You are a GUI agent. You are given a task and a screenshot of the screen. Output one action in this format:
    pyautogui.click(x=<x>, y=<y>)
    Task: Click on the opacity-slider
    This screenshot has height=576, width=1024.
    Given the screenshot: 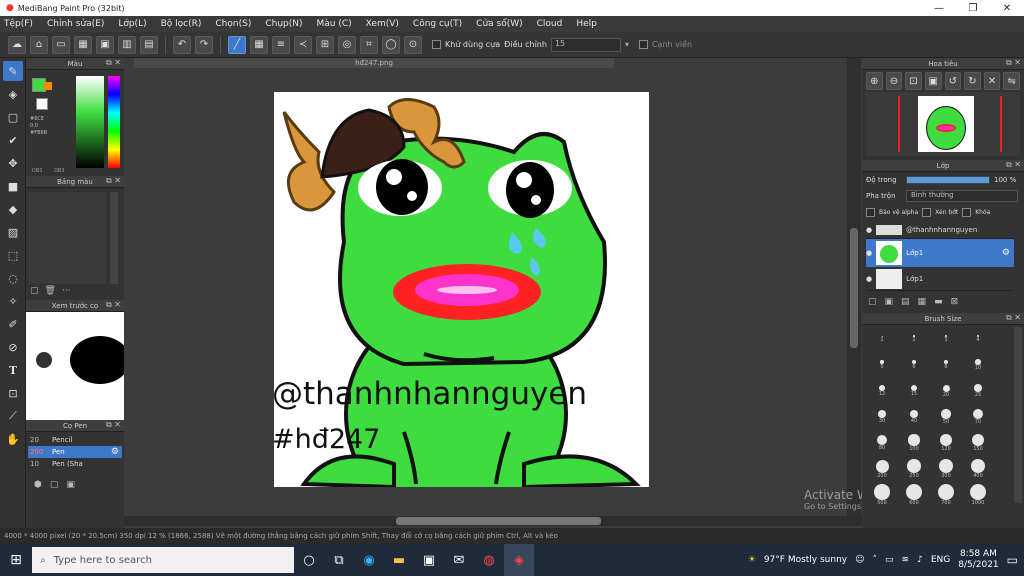 What is the action you would take?
    pyautogui.click(x=948, y=180)
    